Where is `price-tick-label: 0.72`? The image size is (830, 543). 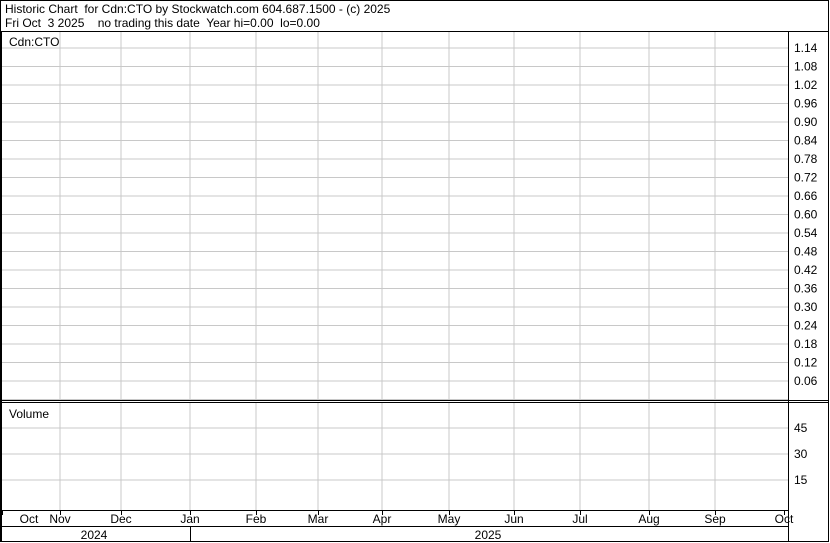
price-tick-label: 0.72 is located at coordinates (806, 178).